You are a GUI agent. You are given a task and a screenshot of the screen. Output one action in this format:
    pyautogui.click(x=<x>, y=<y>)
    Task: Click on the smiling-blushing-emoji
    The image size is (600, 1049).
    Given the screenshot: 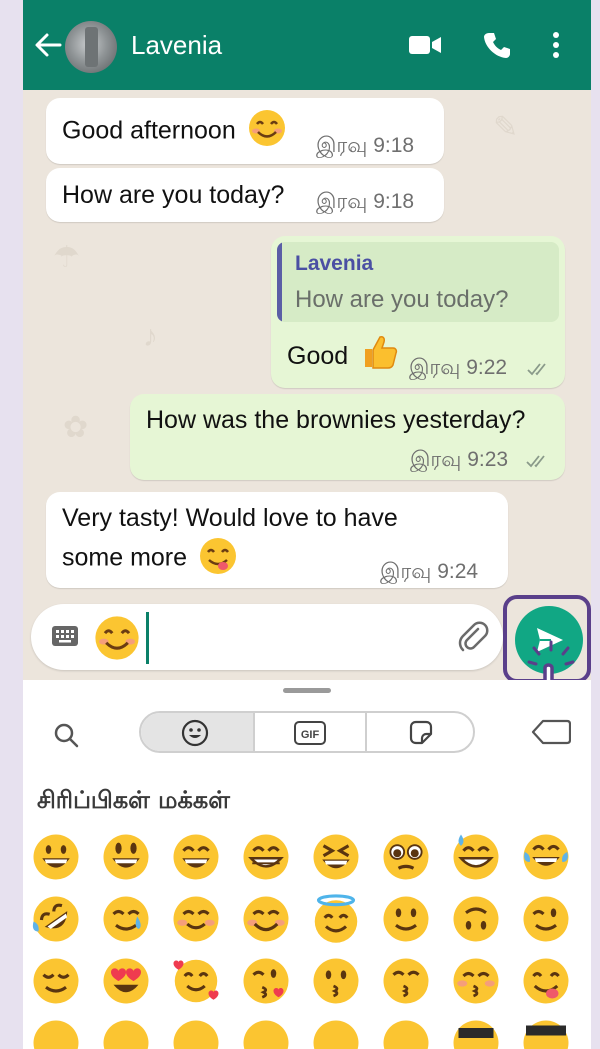 What is the action you would take?
    pyautogui.click(x=196, y=919)
    